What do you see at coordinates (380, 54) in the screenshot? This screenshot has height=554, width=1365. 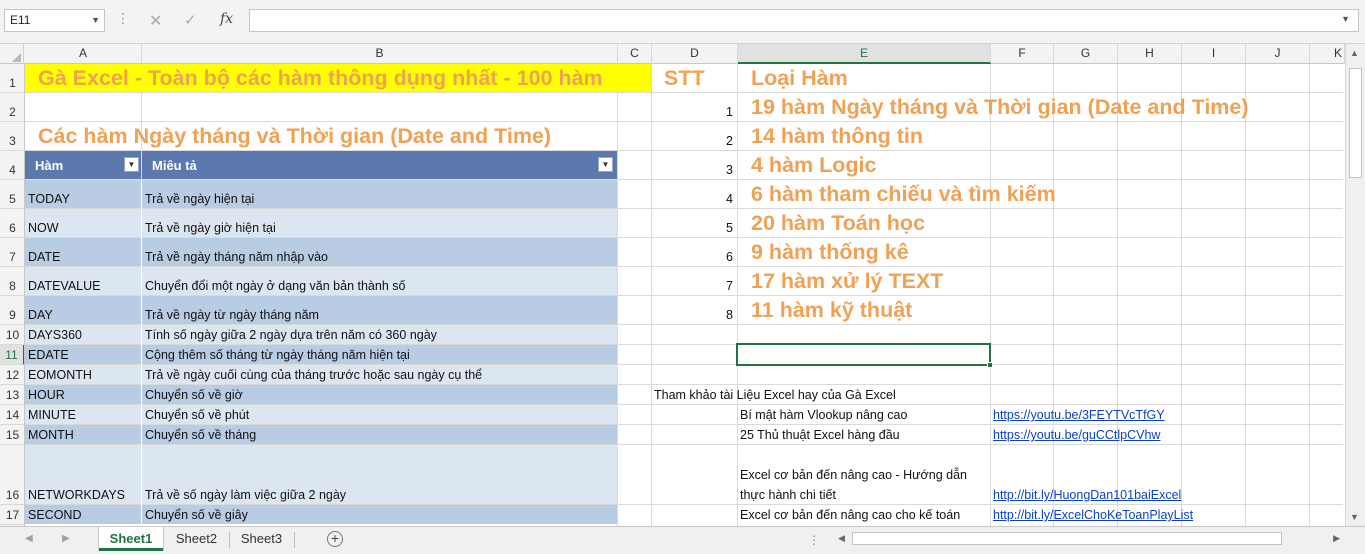 I see `column-header-b: B` at bounding box center [380, 54].